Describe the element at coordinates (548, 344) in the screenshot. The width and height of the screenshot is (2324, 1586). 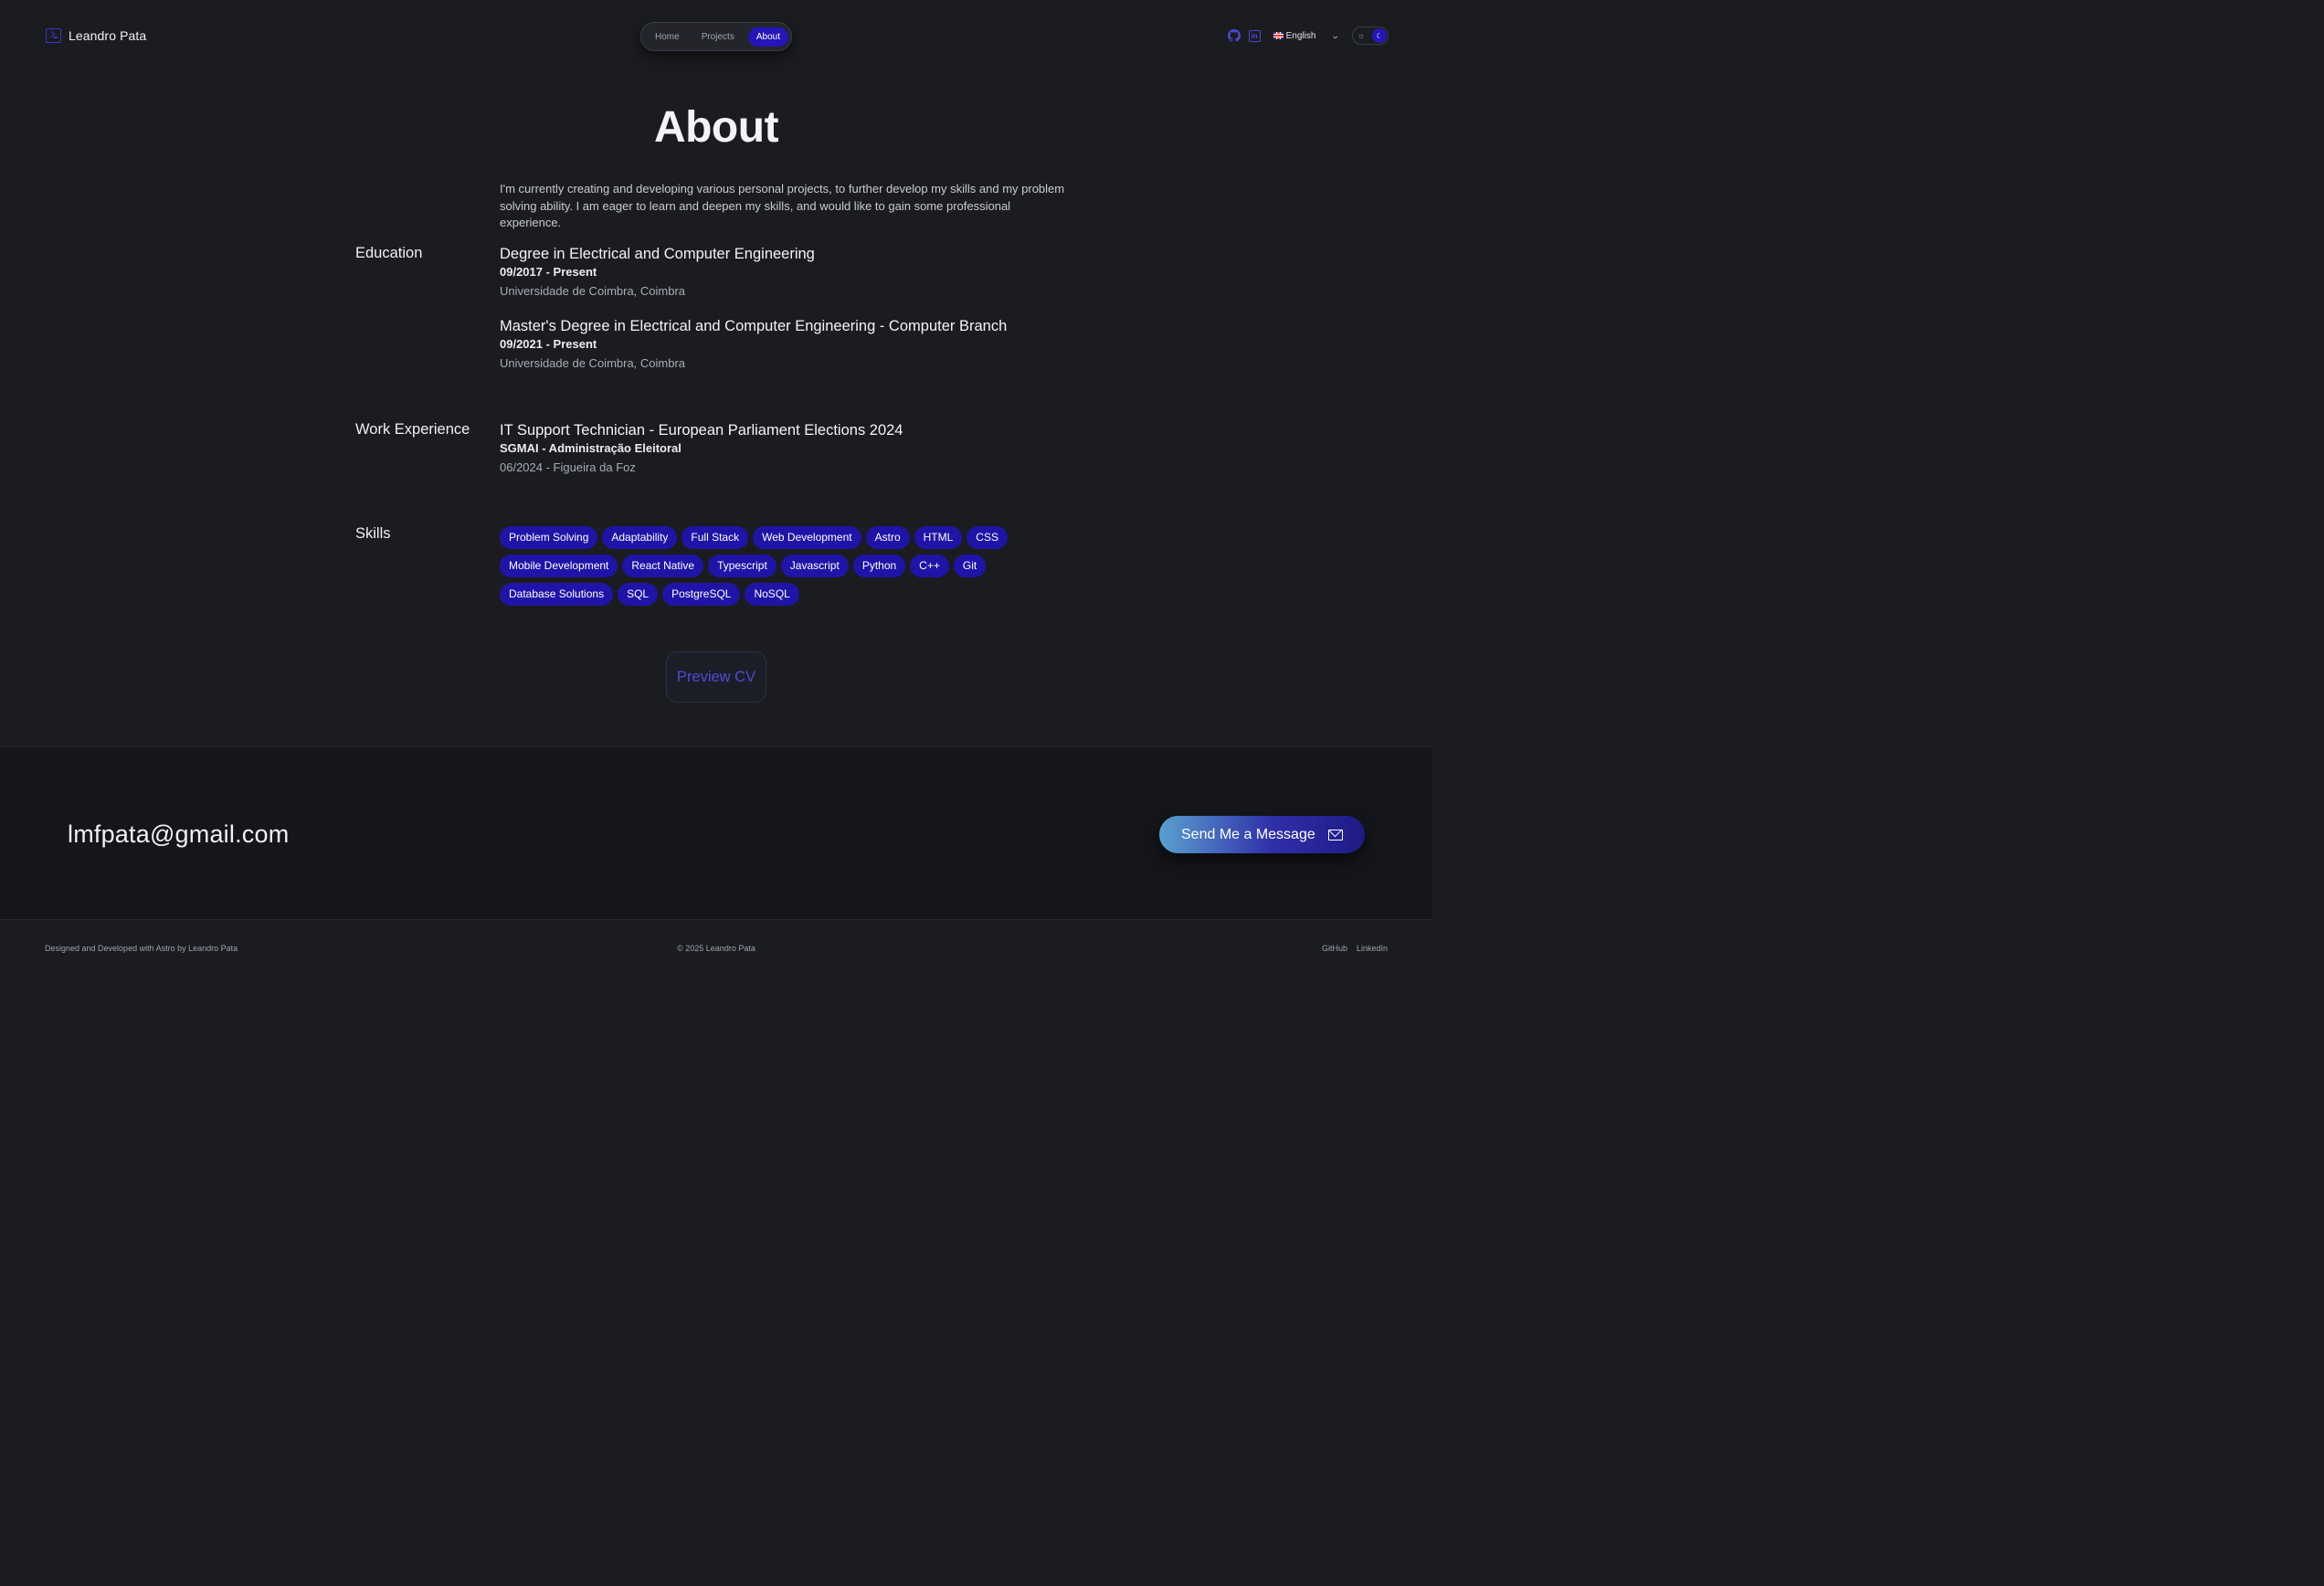
I see `entry-dates: 09/2021 - Present` at that location.